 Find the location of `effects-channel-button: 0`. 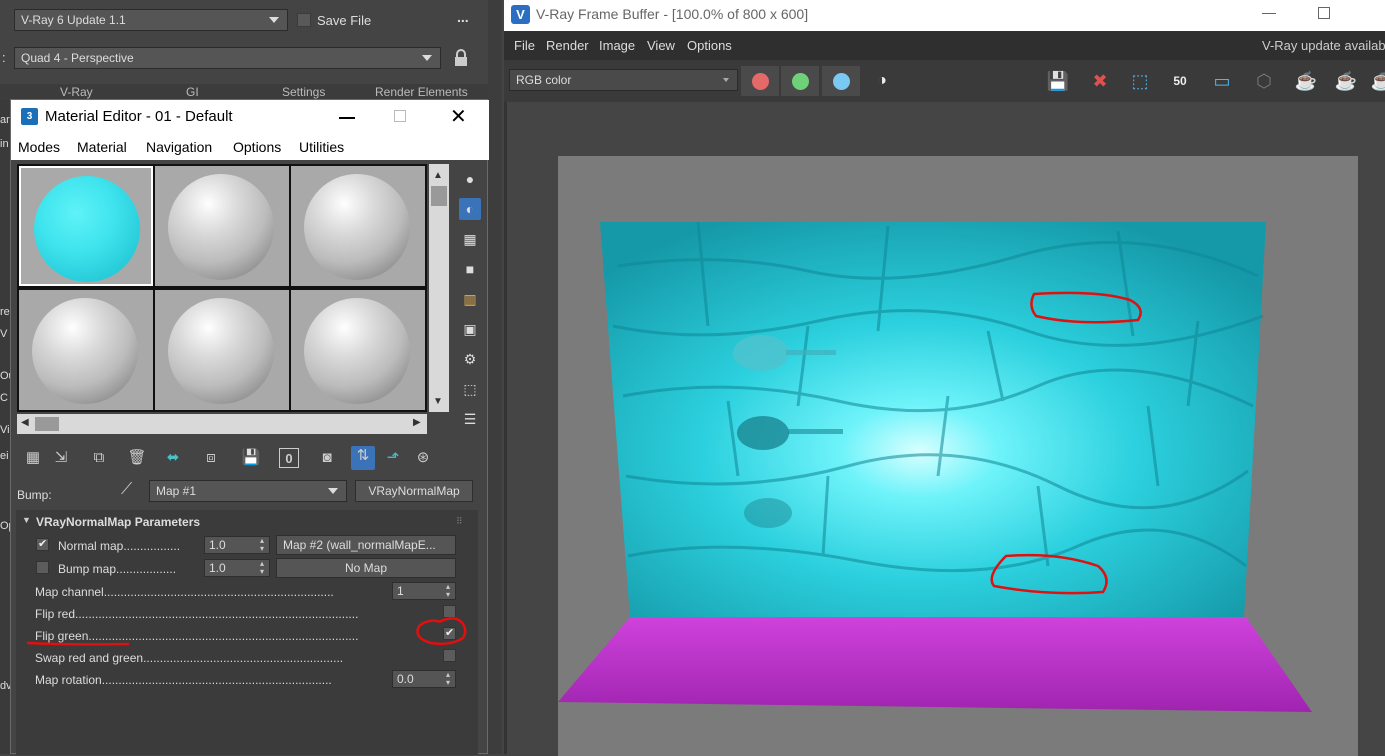

effects-channel-button: 0 is located at coordinates (289, 458).